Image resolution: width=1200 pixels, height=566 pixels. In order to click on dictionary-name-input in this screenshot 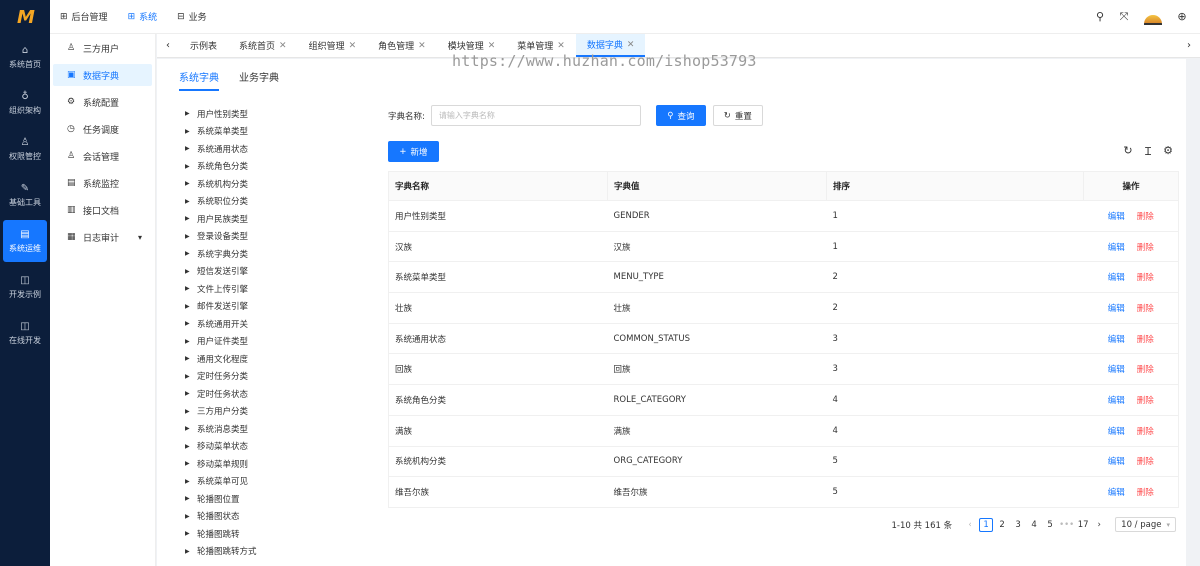, I will do `click(535, 115)`.